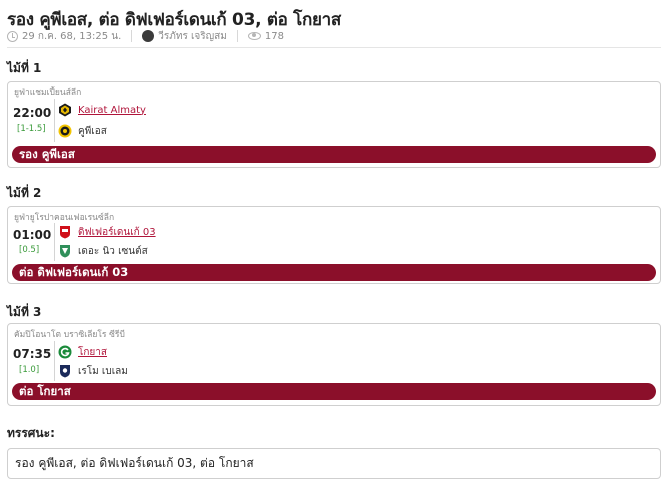  What do you see at coordinates (92, 352) in the screenshot?
I see `home-team-name: โกยาส` at bounding box center [92, 352].